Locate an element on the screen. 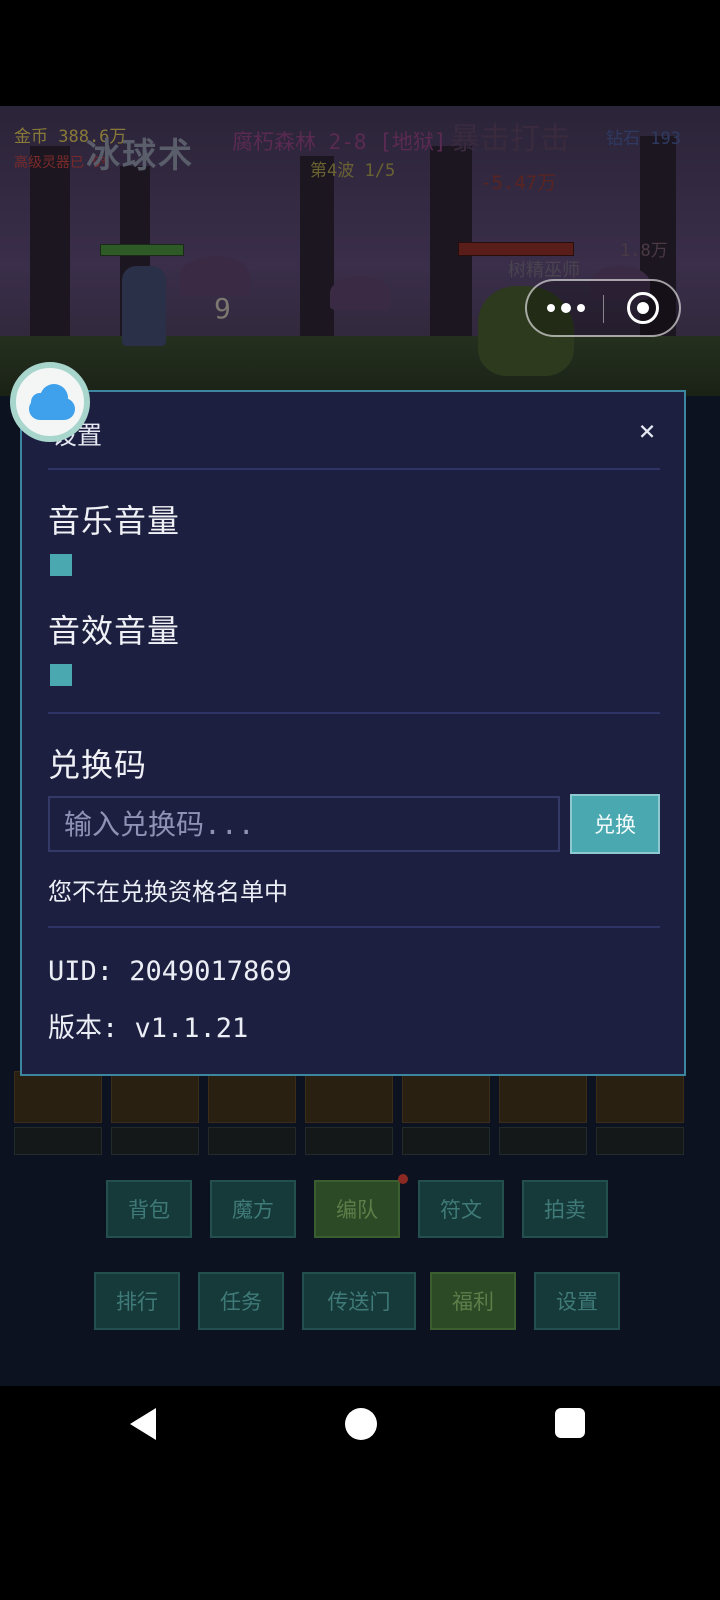 The width and height of the screenshot is (720, 1600). music-volume-label: 音乐音量 is located at coordinates (114, 521).